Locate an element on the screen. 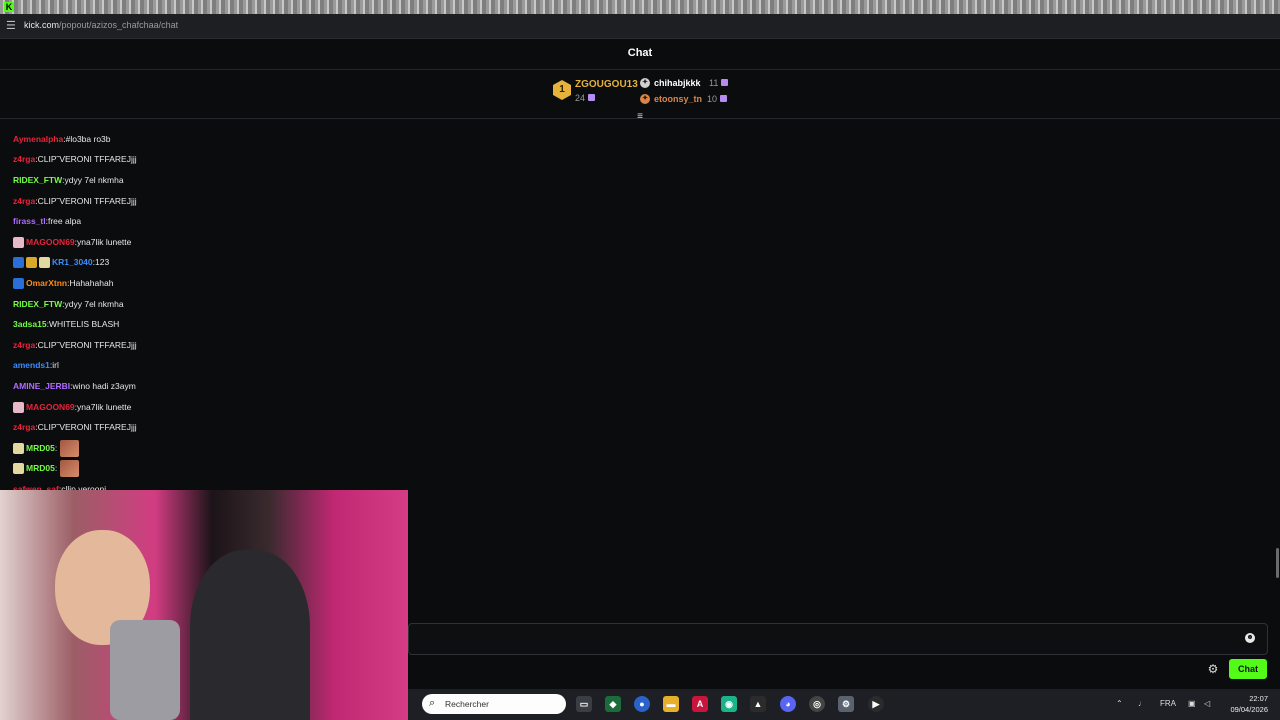 The image size is (1280, 720). chat-message-text: 123 is located at coordinates (102, 262).